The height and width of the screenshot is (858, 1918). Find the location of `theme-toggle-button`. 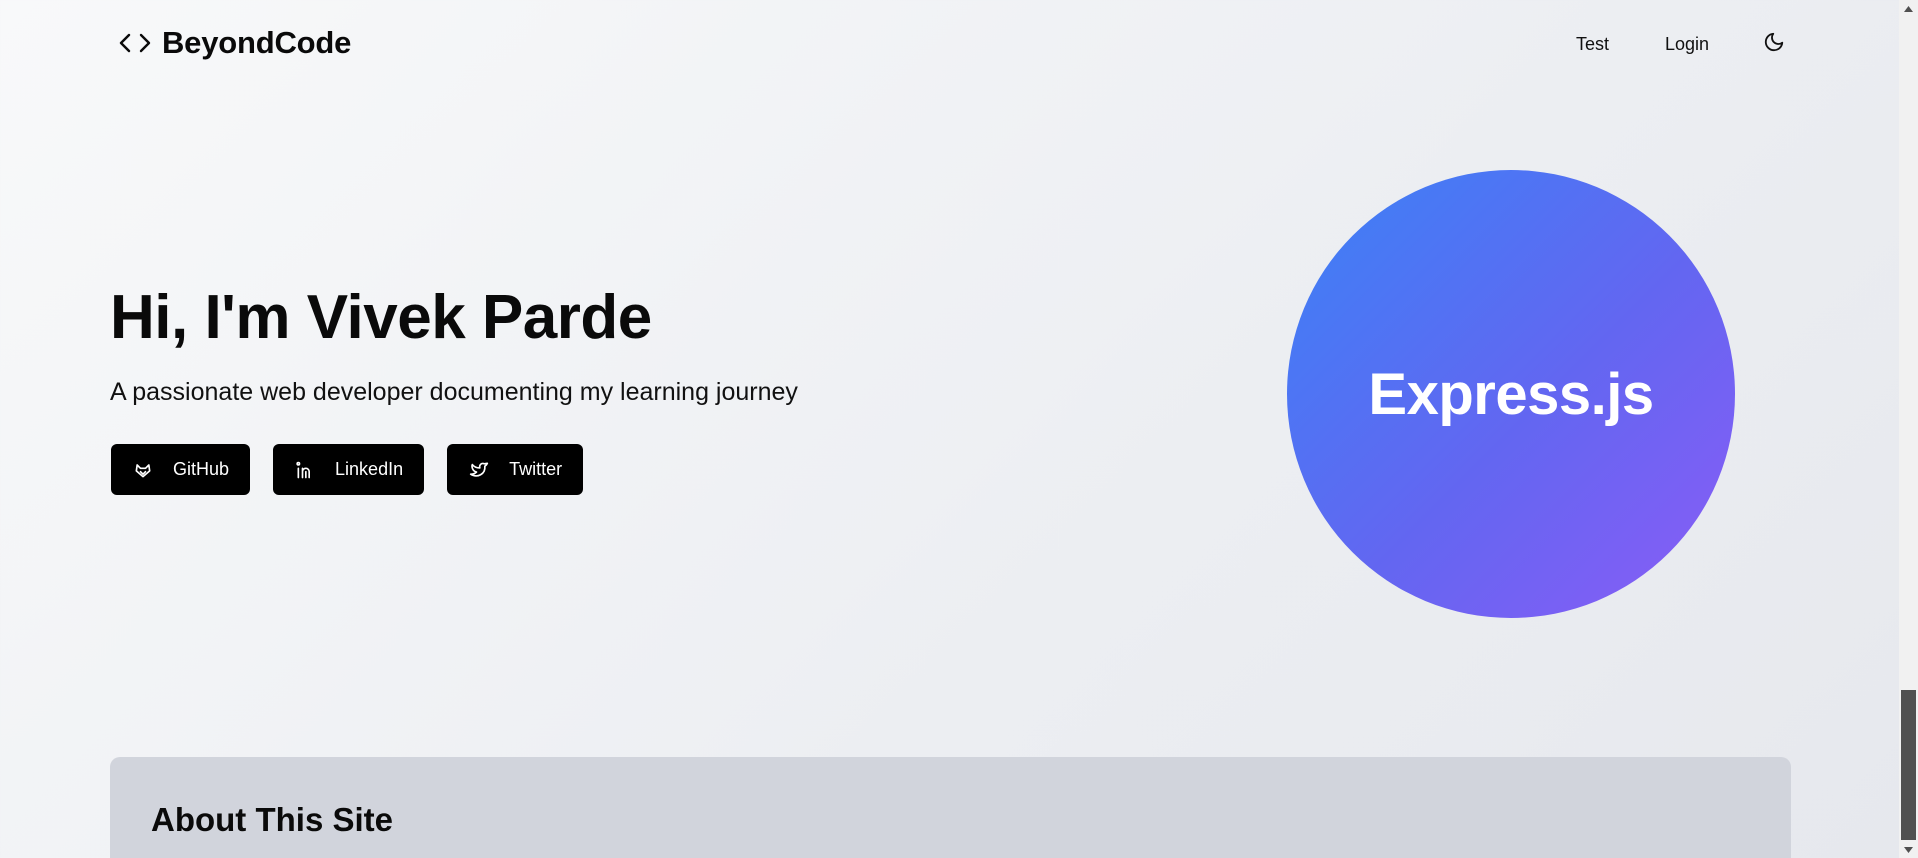

theme-toggle-button is located at coordinates (1774, 45).